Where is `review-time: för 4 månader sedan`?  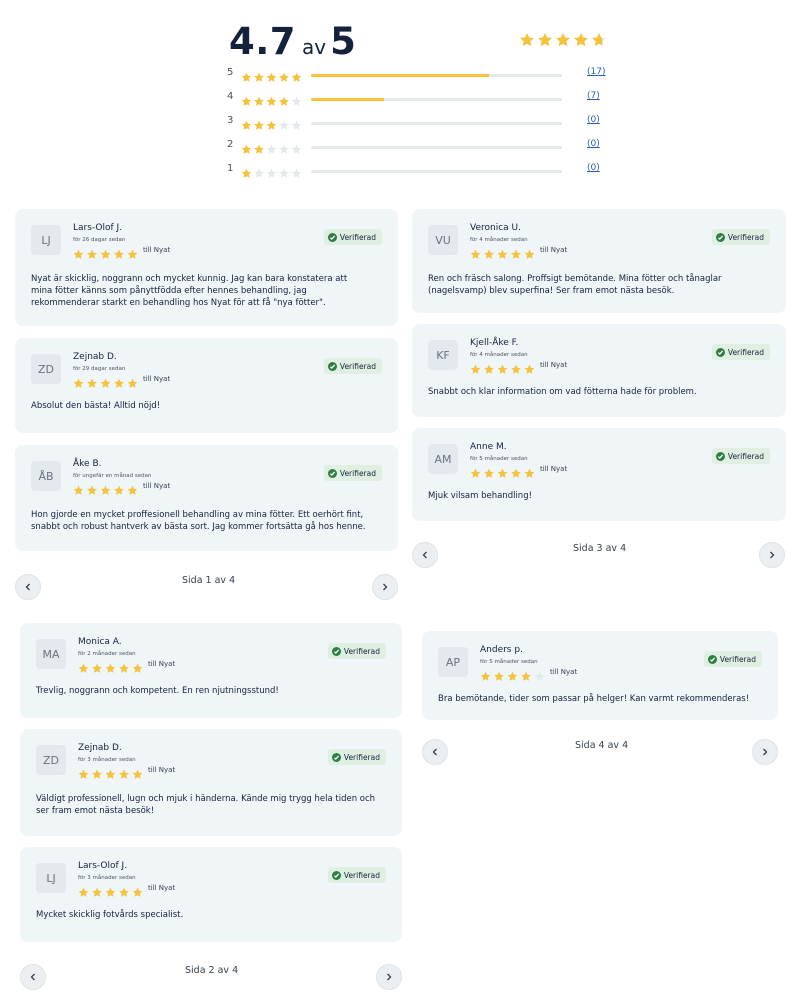
review-time: för 4 månader sedan is located at coordinates (499, 355).